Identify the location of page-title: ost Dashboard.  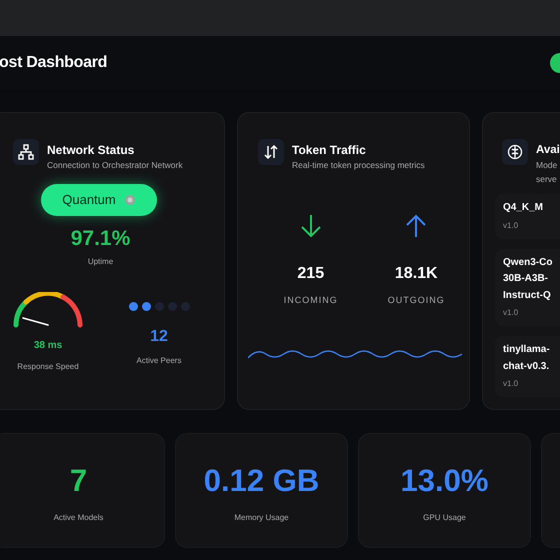
(54, 63).